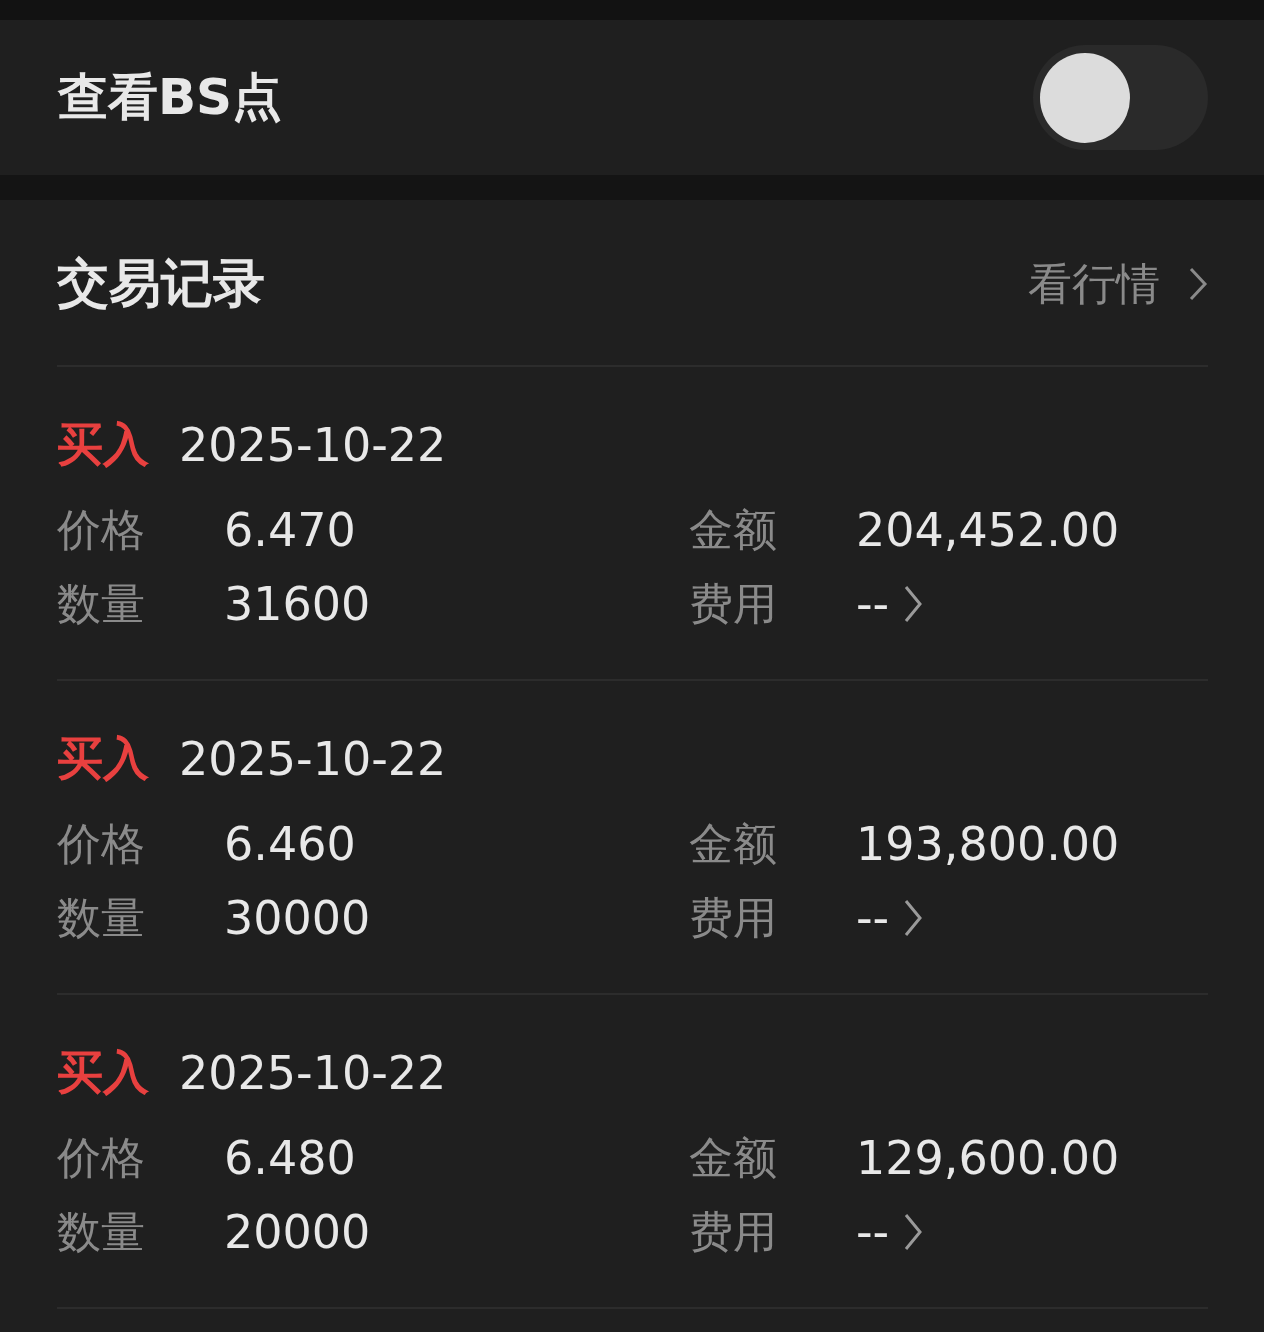  What do you see at coordinates (988, 844) in the screenshot?
I see `field-value: 193,800.00` at bounding box center [988, 844].